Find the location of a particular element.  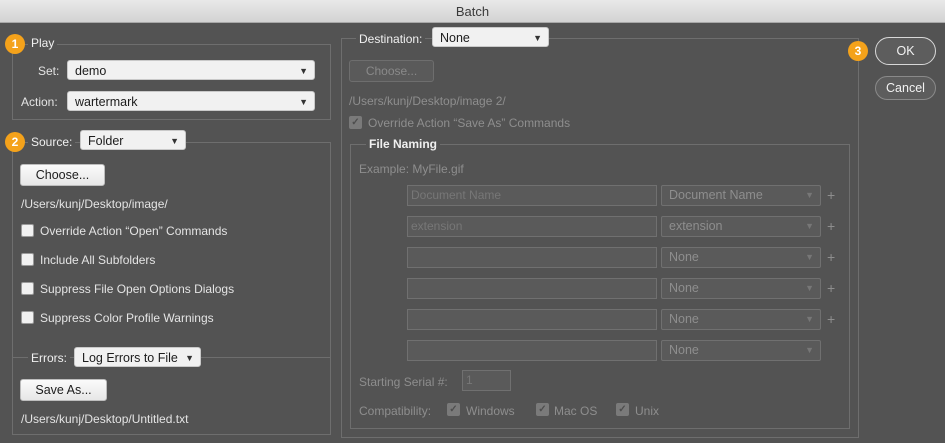

source-path: /Users/kunj/Desktop/image/ is located at coordinates (94, 204).